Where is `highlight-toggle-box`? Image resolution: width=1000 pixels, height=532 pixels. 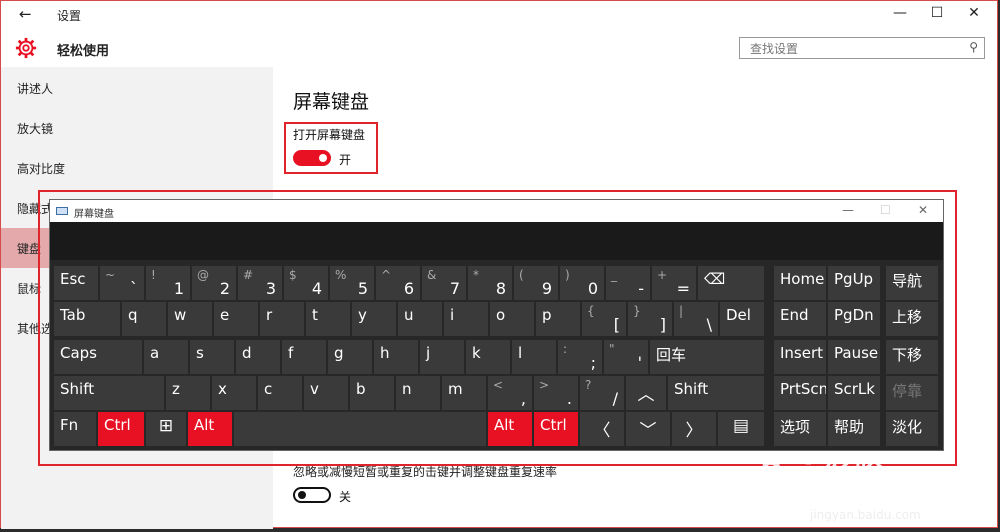 highlight-toggle-box is located at coordinates (331, 148).